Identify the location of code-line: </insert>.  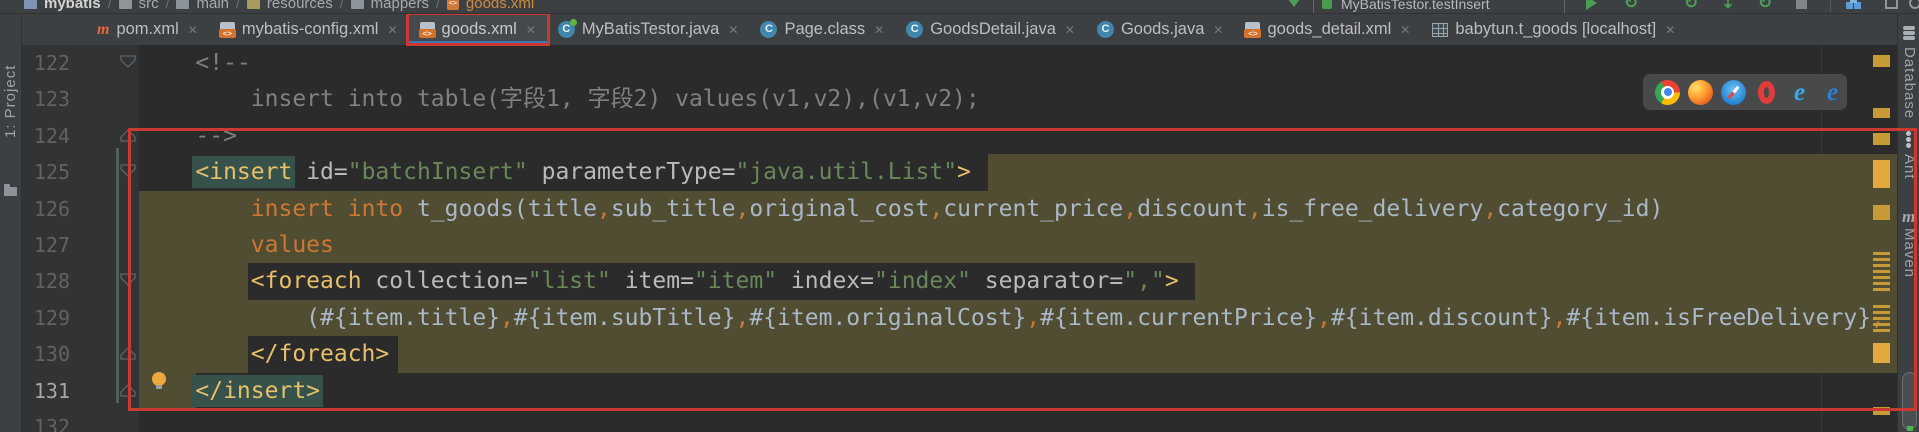
(230, 391).